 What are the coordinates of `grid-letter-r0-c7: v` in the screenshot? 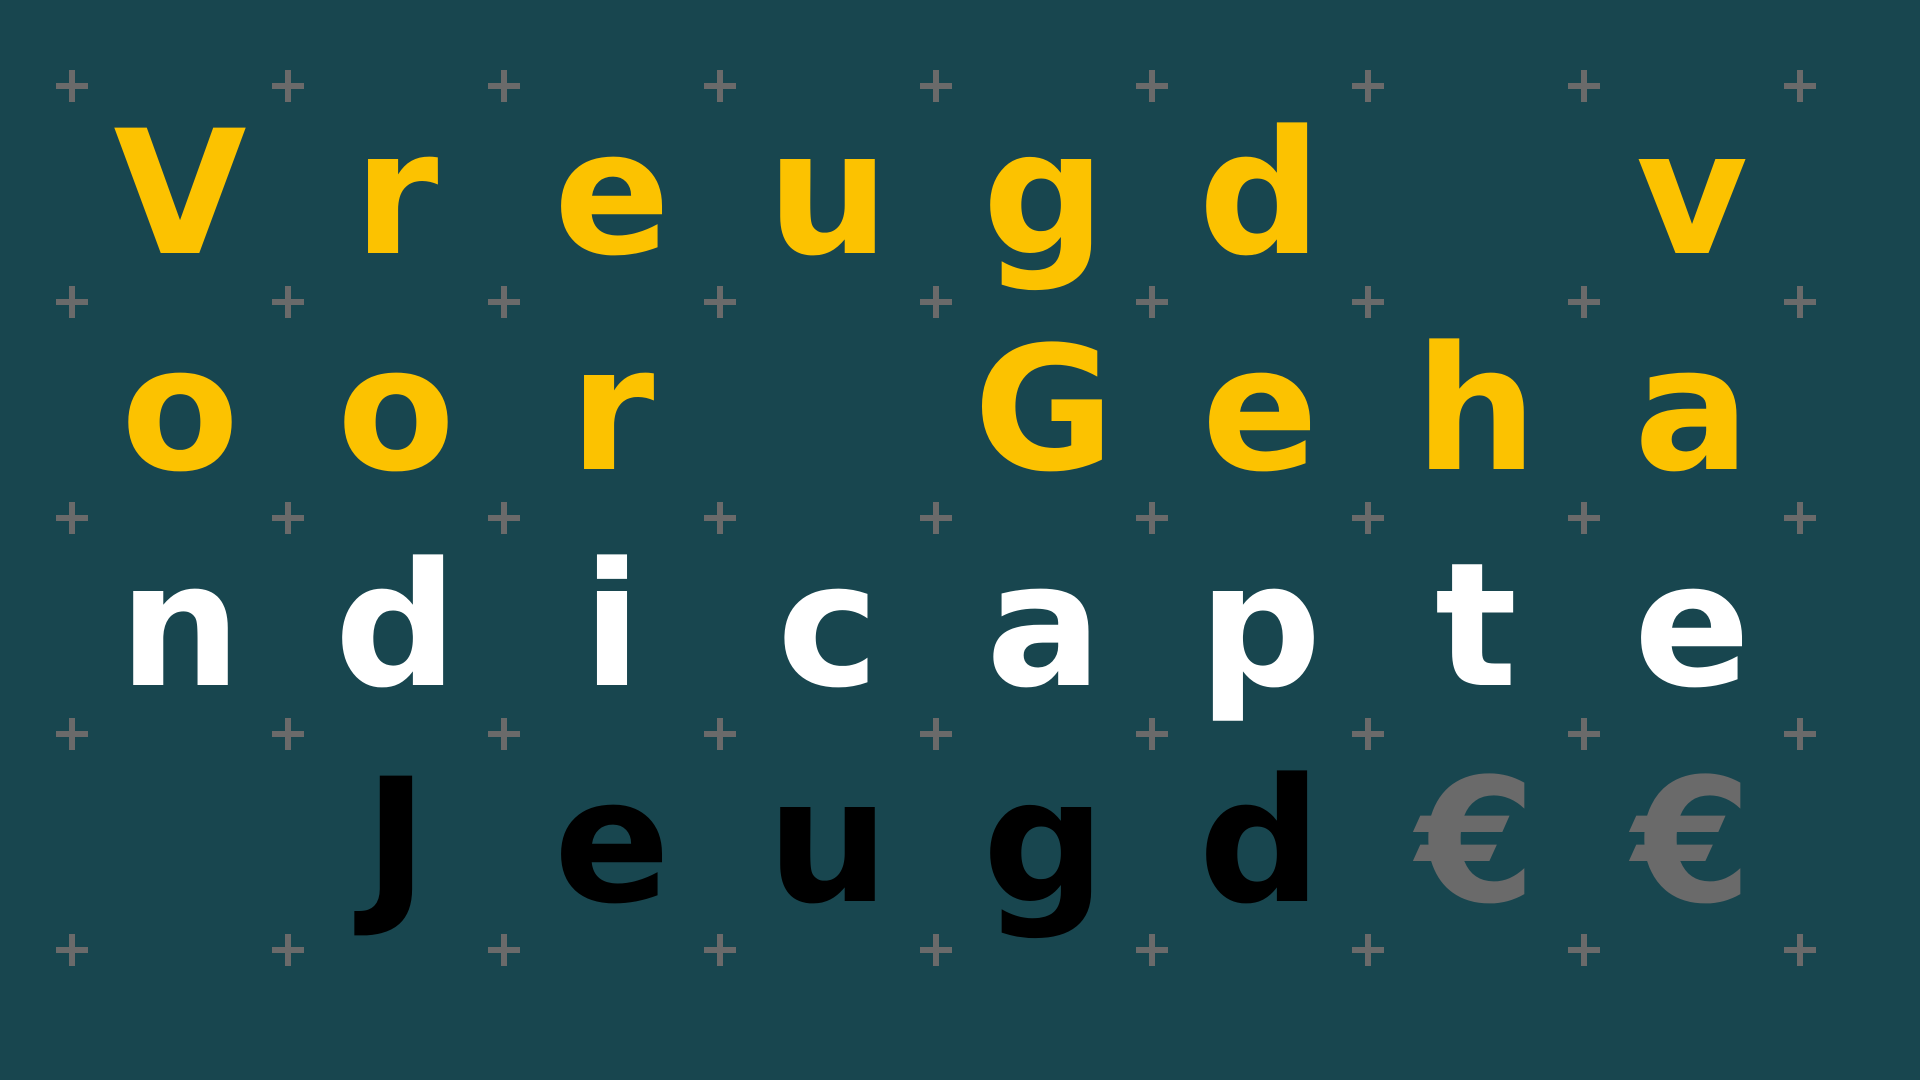 It's located at (1692, 193).